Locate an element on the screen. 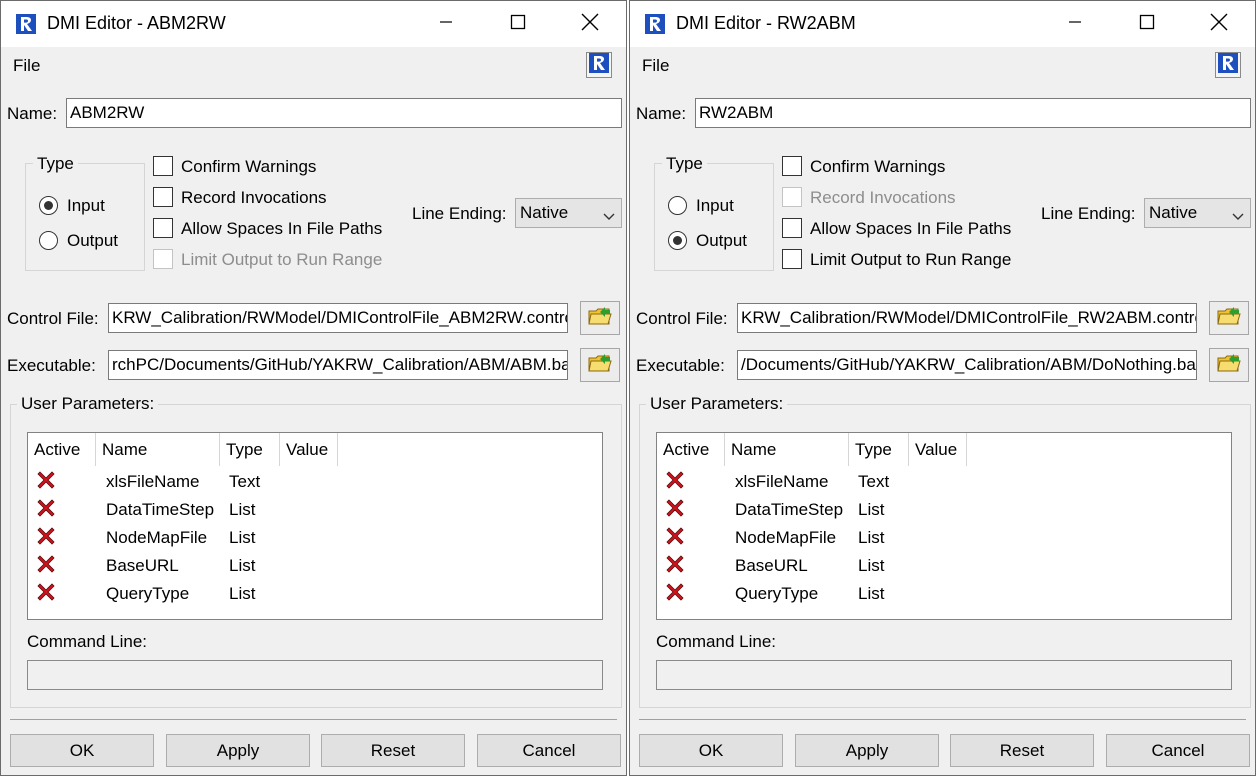 Image resolution: width=1257 pixels, height=776 pixels. open-folder-icon is located at coordinates (600, 365).